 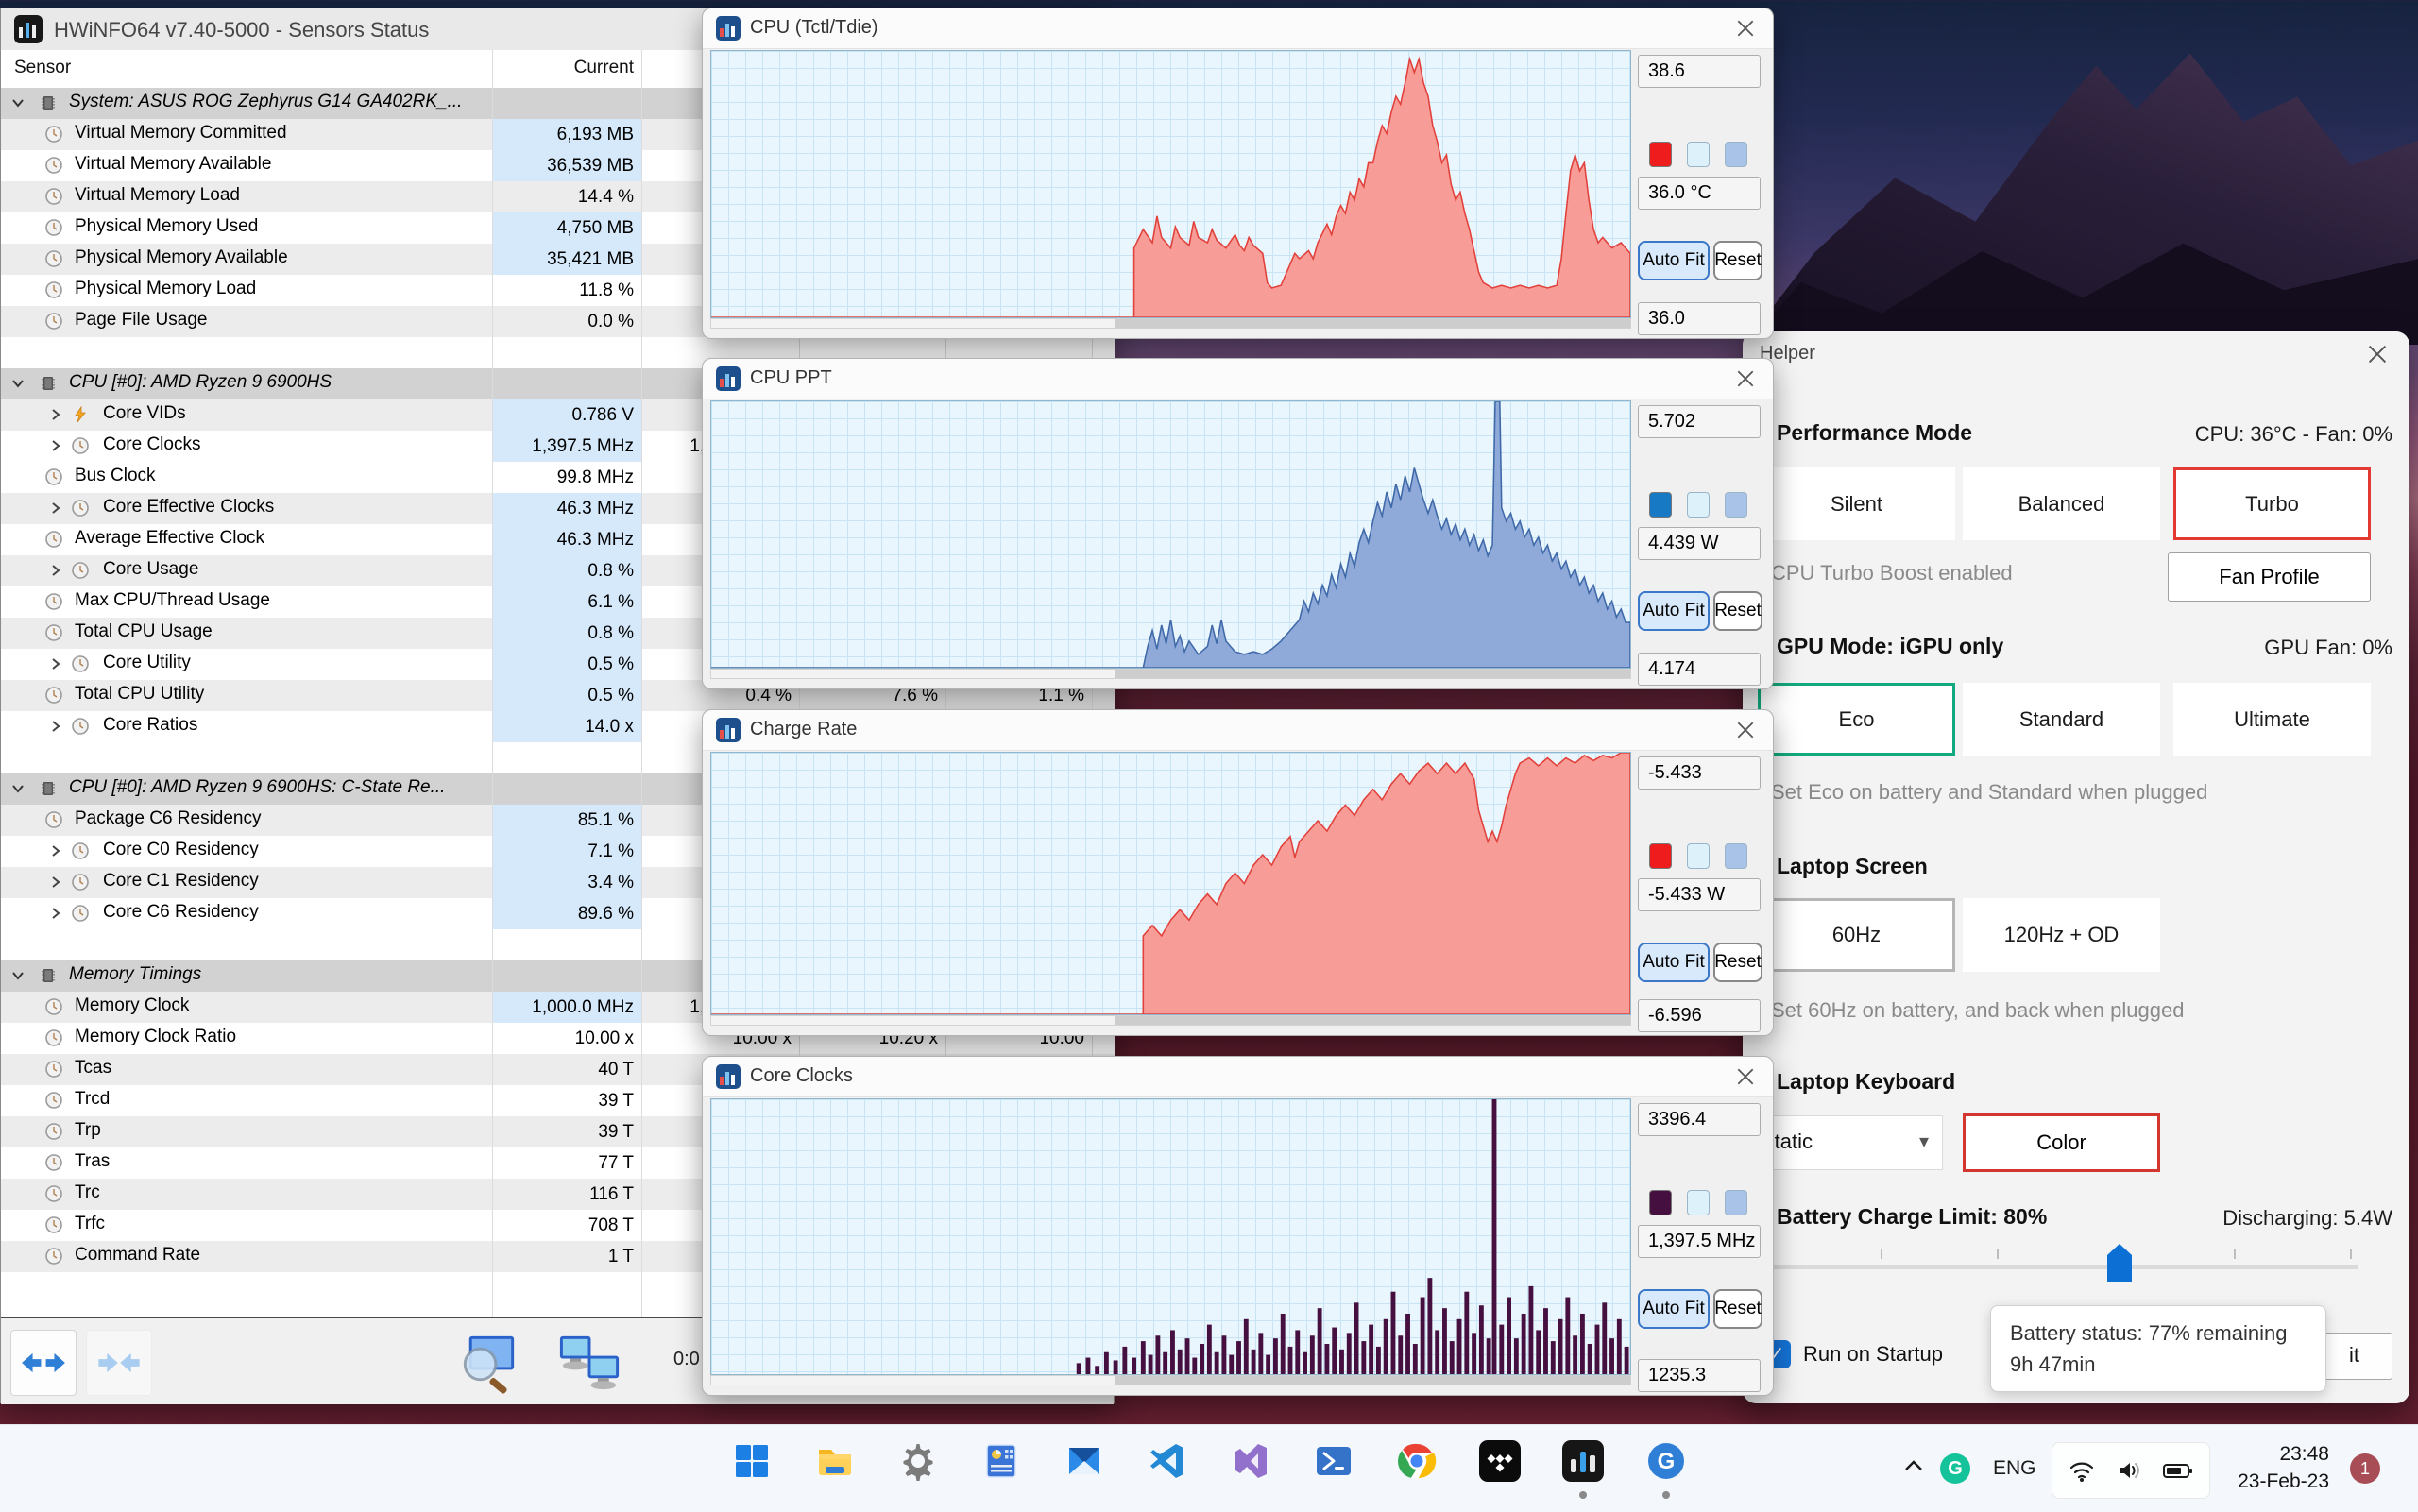 What do you see at coordinates (132, 1005) in the screenshot?
I see `sensor-label: Memory Clock` at bounding box center [132, 1005].